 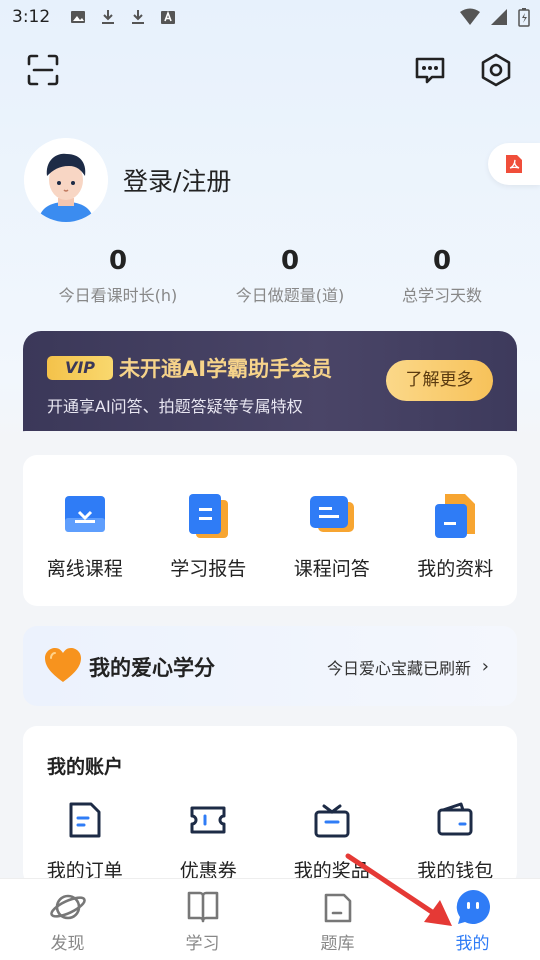 What do you see at coordinates (85, 767) in the screenshot?
I see `account-title: 我的账户` at bounding box center [85, 767].